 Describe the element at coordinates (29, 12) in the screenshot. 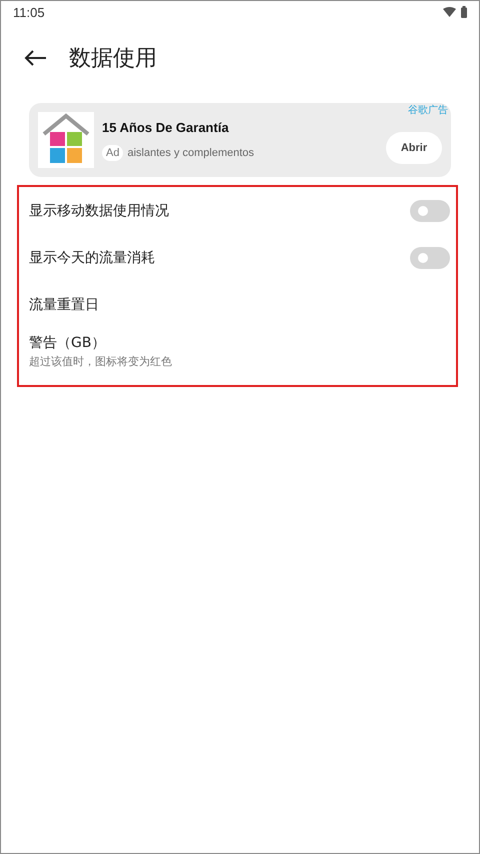

I see `status-time: 11:05` at that location.